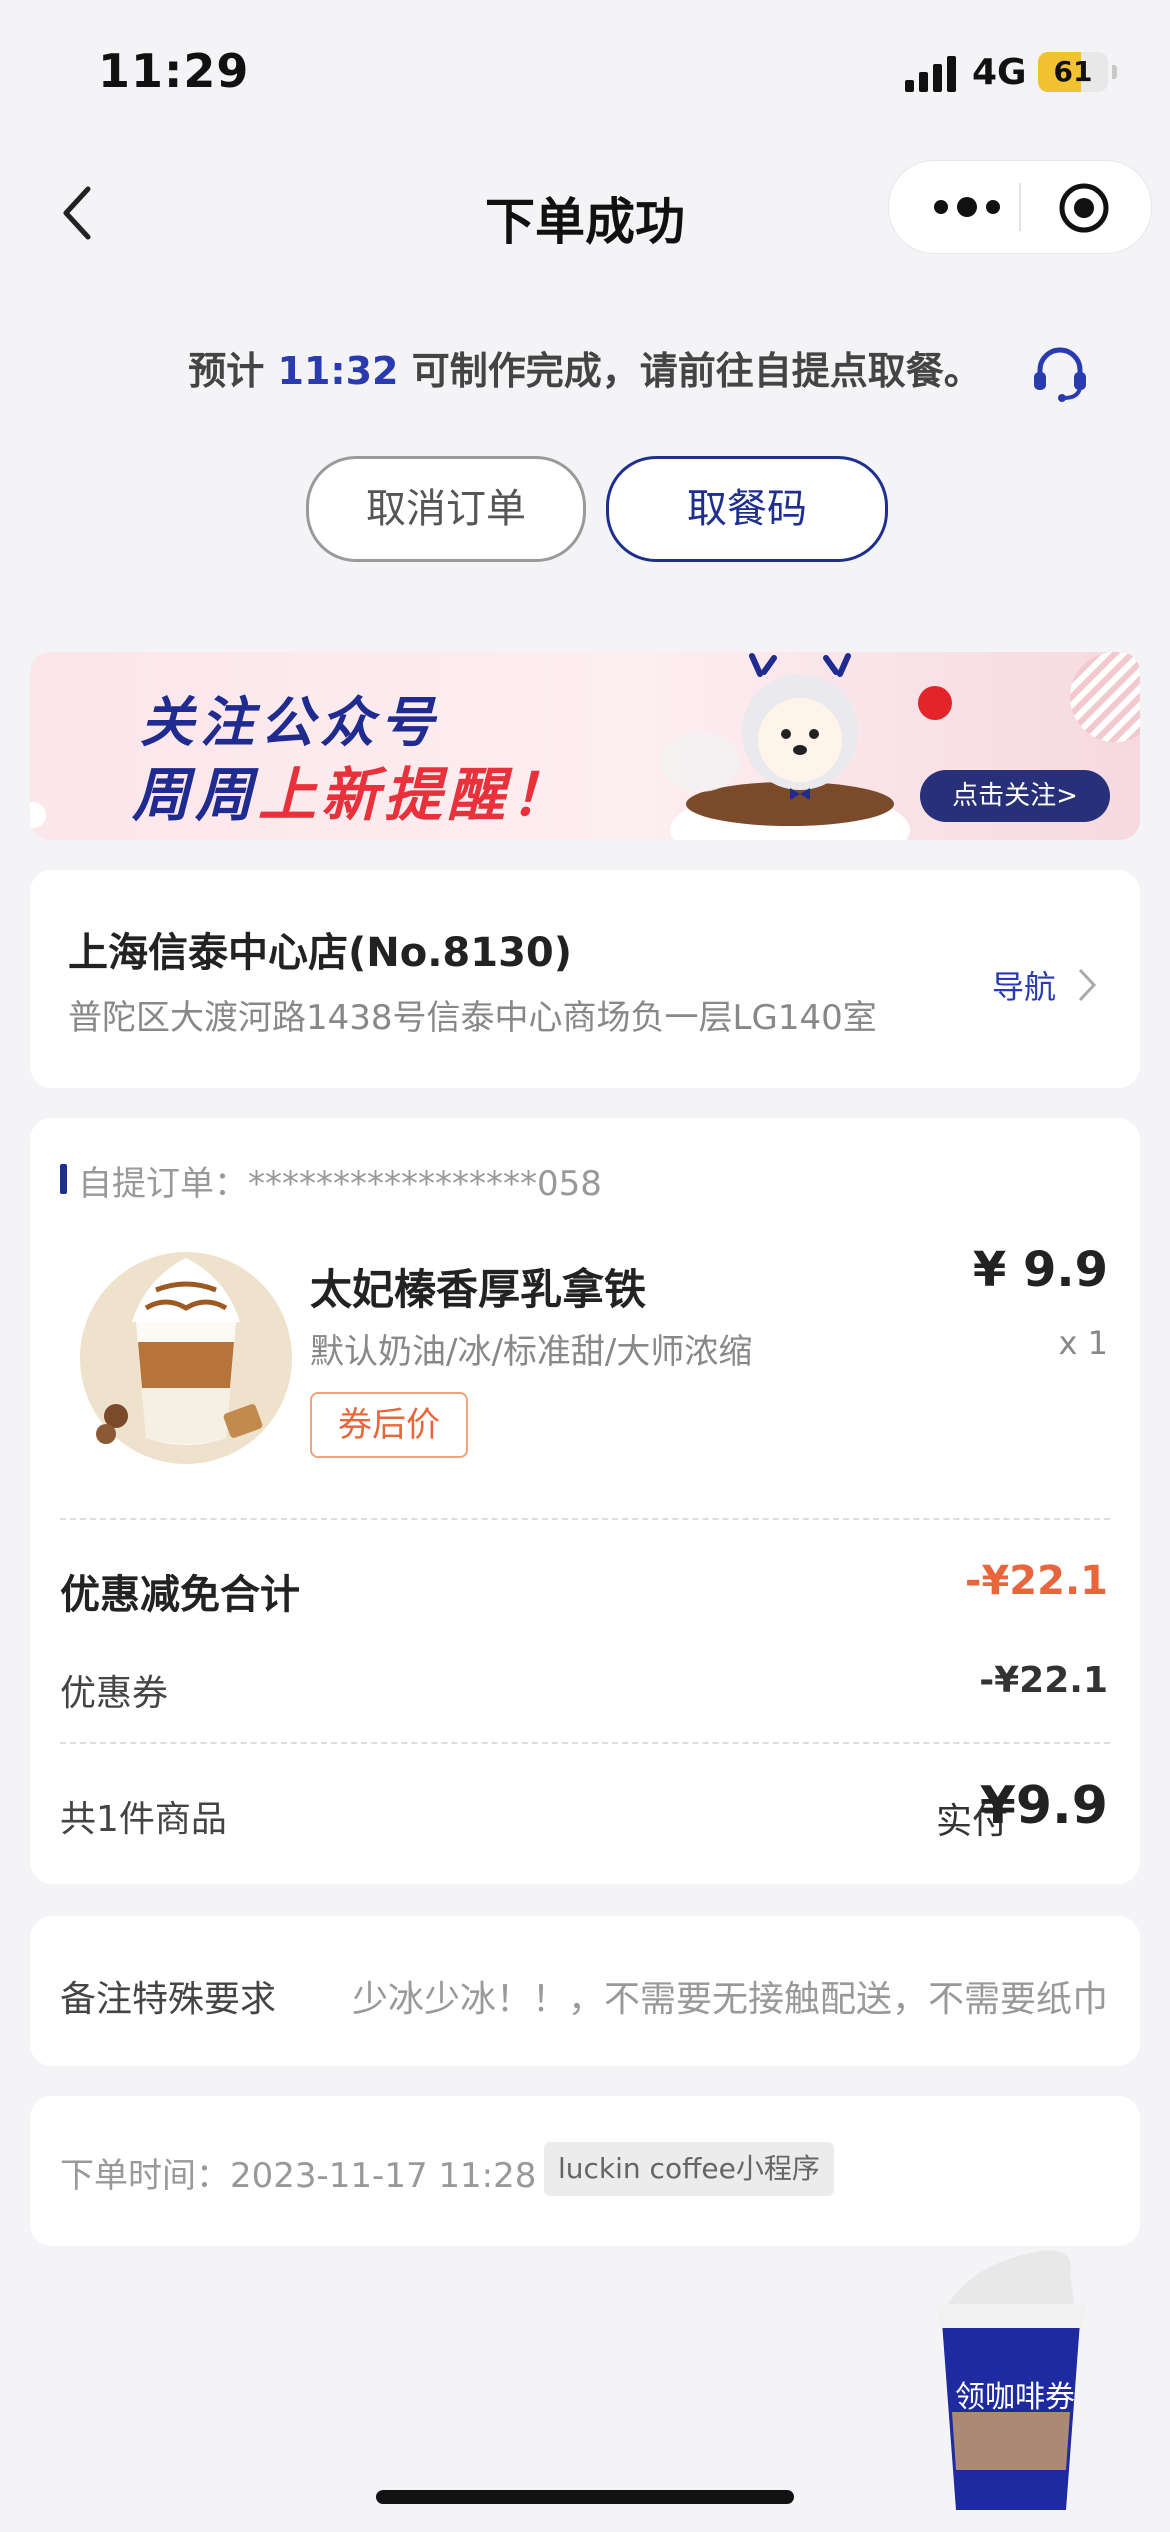 Image resolution: width=1170 pixels, height=2532 pixels. Describe the element at coordinates (1043, 1680) in the screenshot. I see `coupon-value: -¥22.1` at that location.